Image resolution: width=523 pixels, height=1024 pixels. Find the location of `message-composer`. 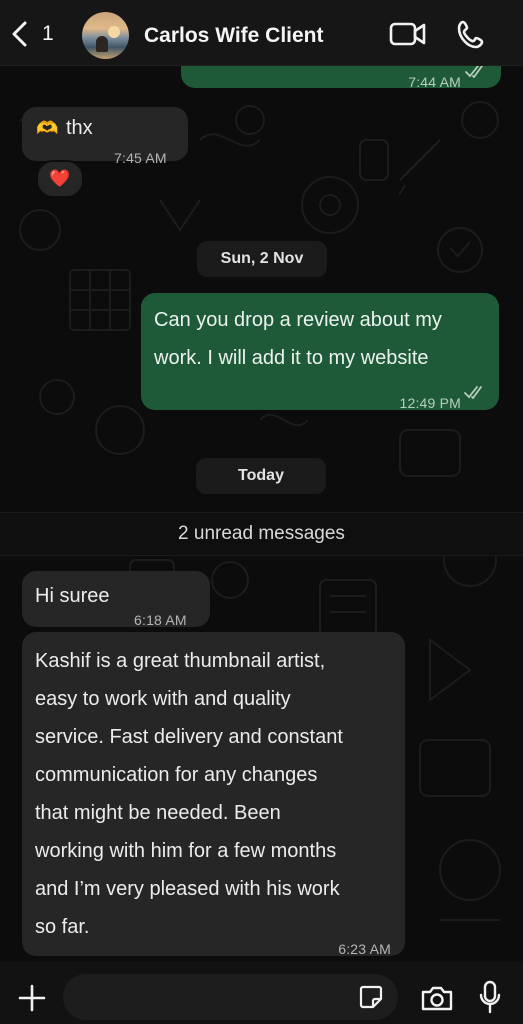

message-composer is located at coordinates (261, 993).